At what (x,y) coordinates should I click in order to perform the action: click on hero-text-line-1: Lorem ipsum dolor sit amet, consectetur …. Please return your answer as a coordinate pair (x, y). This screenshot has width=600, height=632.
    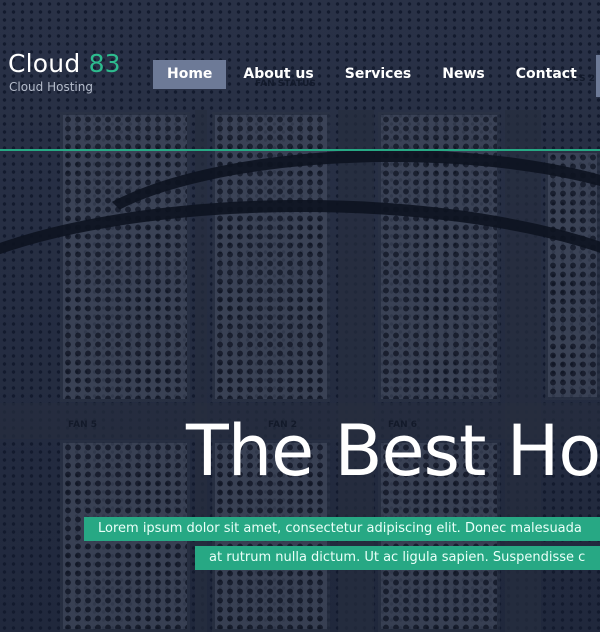
    Looking at the image, I should click on (342, 529).